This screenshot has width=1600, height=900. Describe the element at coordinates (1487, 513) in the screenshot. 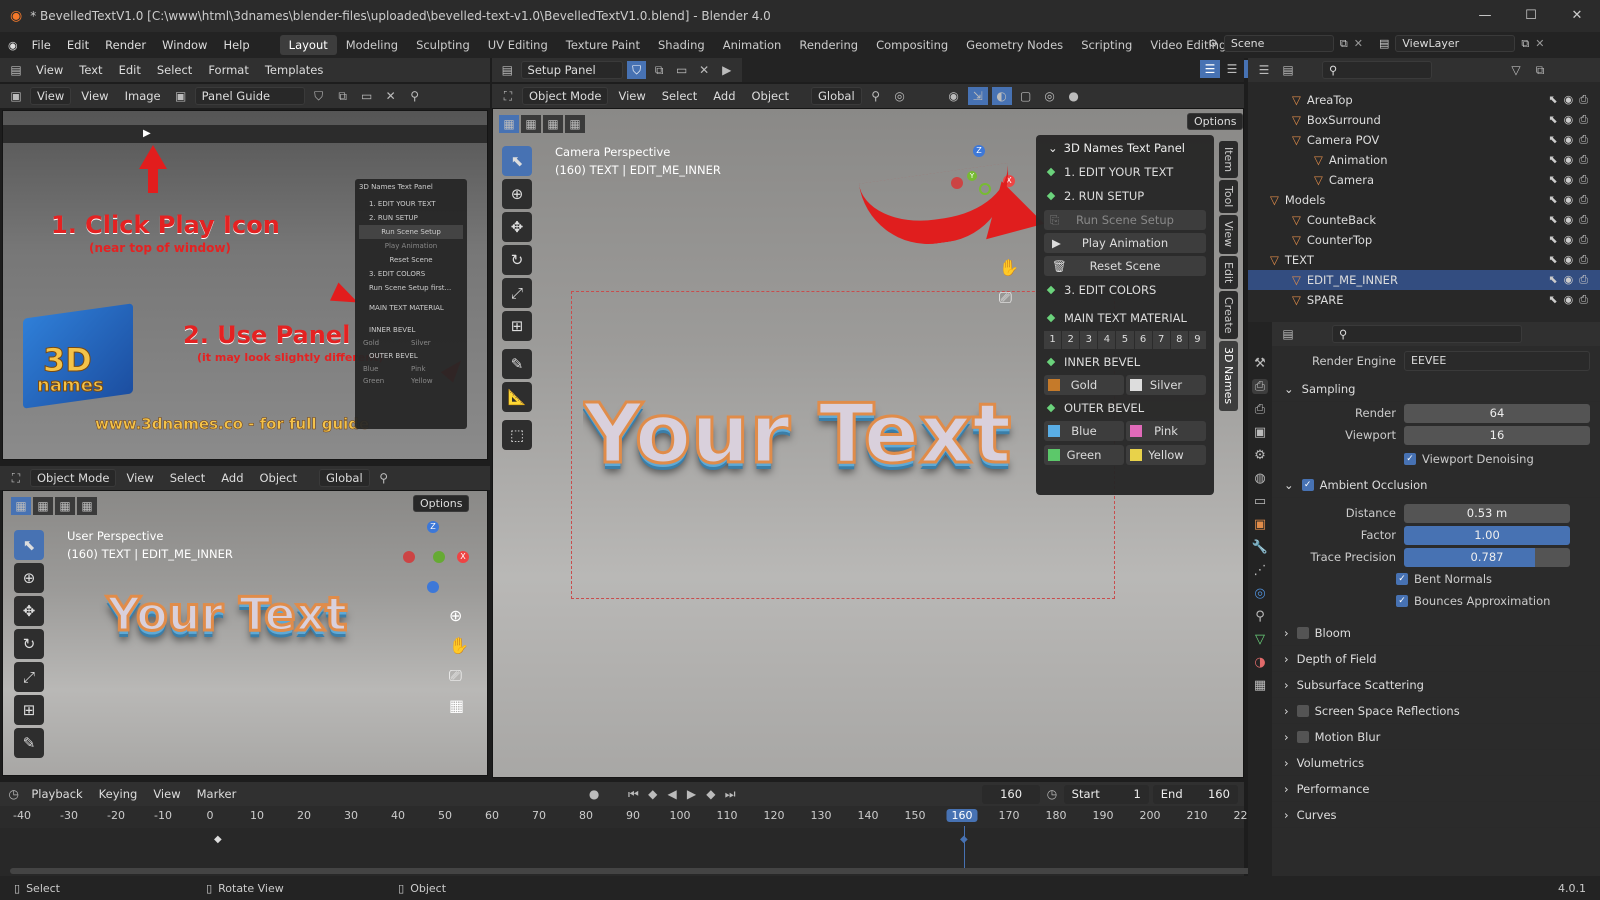

I see `distance-field: 0.53 m` at that location.